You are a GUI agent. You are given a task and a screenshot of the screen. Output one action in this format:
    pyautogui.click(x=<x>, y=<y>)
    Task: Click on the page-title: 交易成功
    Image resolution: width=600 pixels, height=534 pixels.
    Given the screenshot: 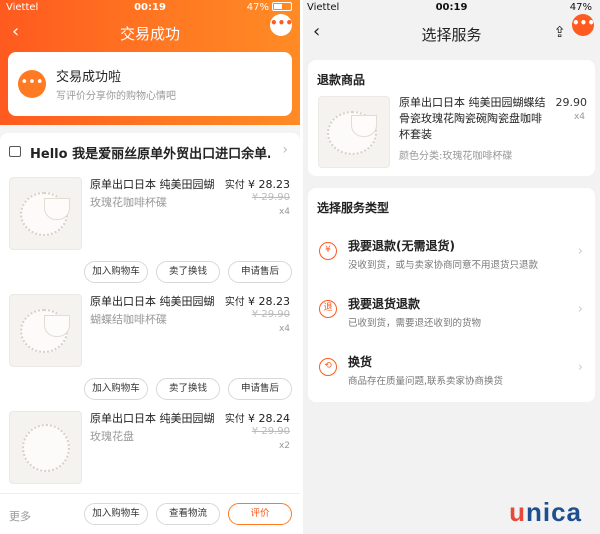 What is the action you would take?
    pyautogui.click(x=149, y=34)
    